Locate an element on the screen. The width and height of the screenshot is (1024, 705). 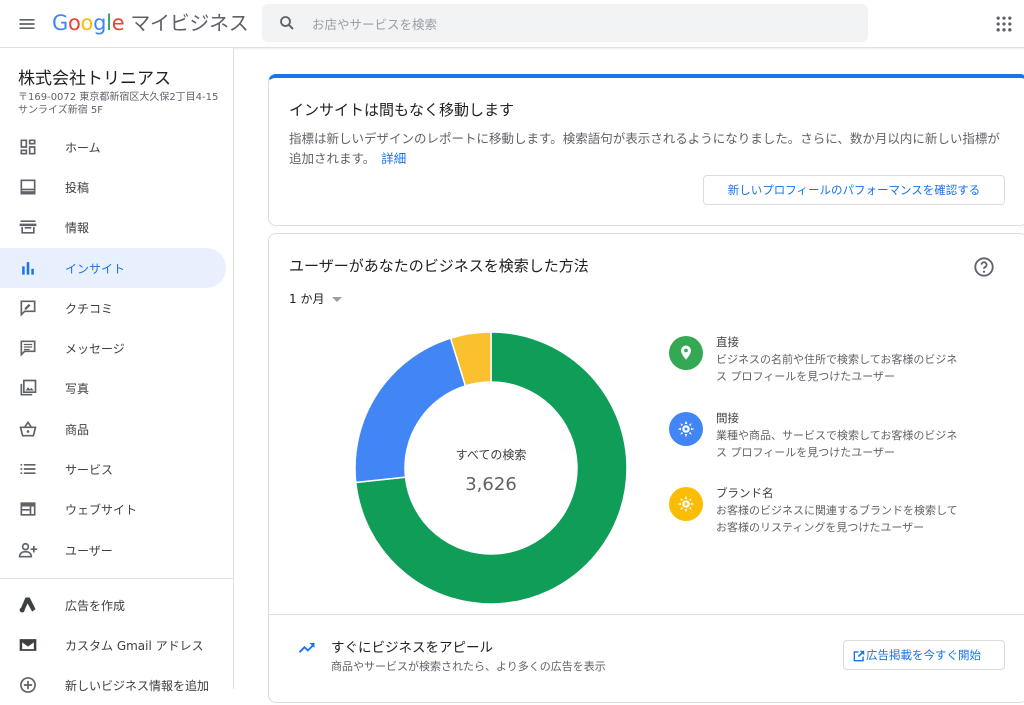
start-ads-label: 広告掲載を今すぐ開始 is located at coordinates (923, 655).